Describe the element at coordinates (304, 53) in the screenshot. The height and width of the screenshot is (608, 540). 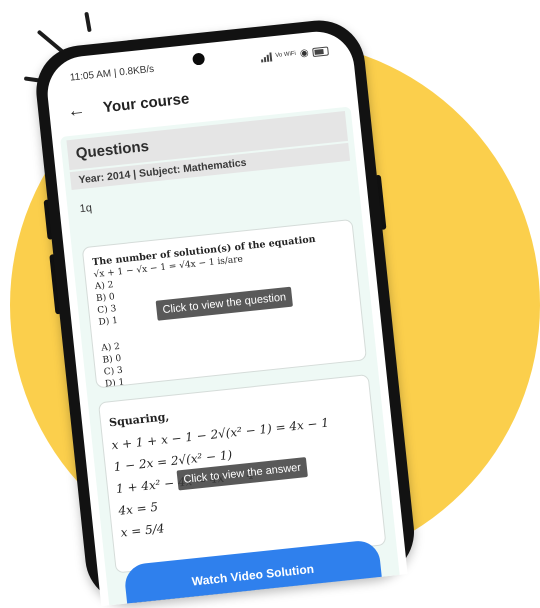
I see `wifi-icon: ◉` at that location.